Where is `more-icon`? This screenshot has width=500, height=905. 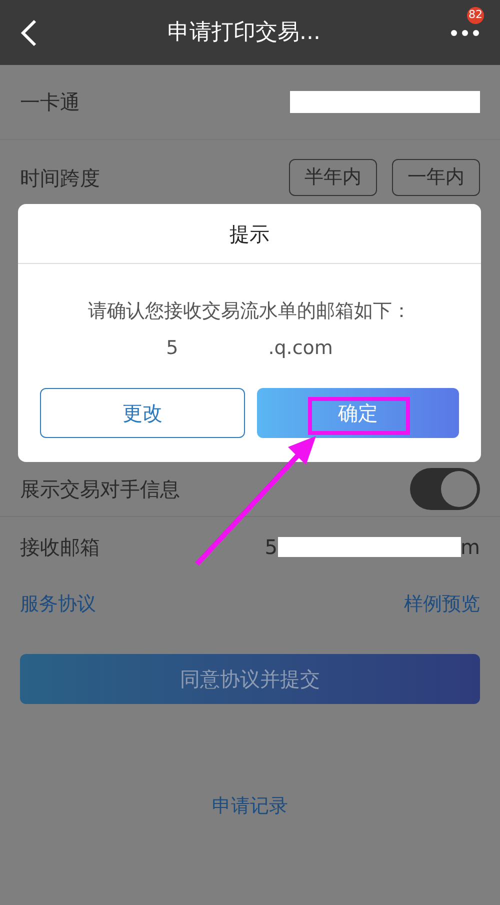
more-icon is located at coordinates (465, 32).